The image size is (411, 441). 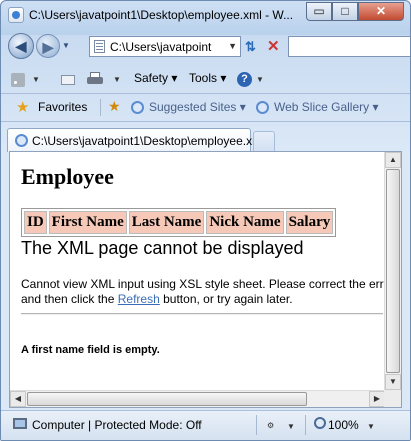 What do you see at coordinates (264, 141) in the screenshot?
I see `new-tab-button` at bounding box center [264, 141].